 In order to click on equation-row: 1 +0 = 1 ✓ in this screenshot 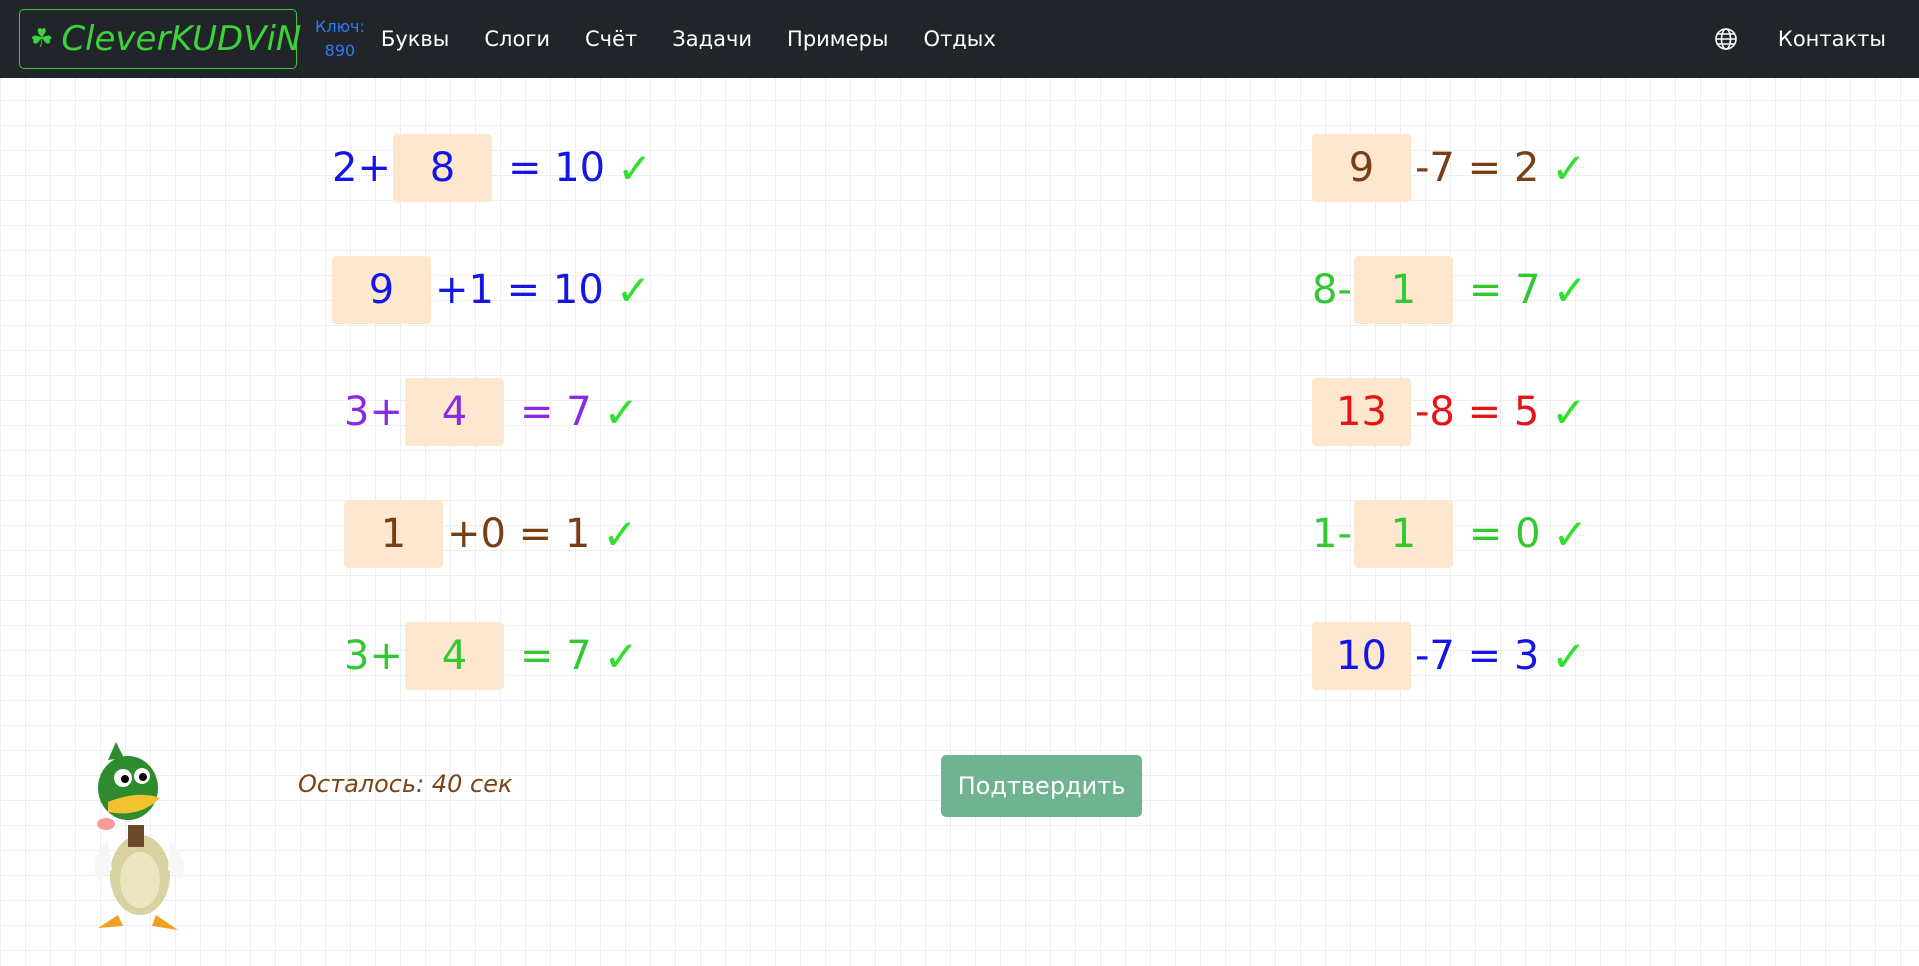, I will do `click(491, 534)`.